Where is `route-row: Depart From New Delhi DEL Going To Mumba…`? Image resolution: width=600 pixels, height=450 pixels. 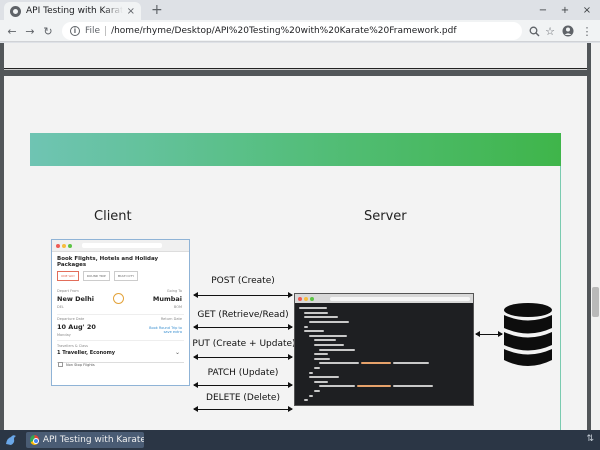
route-row: Depart From New Delhi DEL Going To Mumba… is located at coordinates (120, 301).